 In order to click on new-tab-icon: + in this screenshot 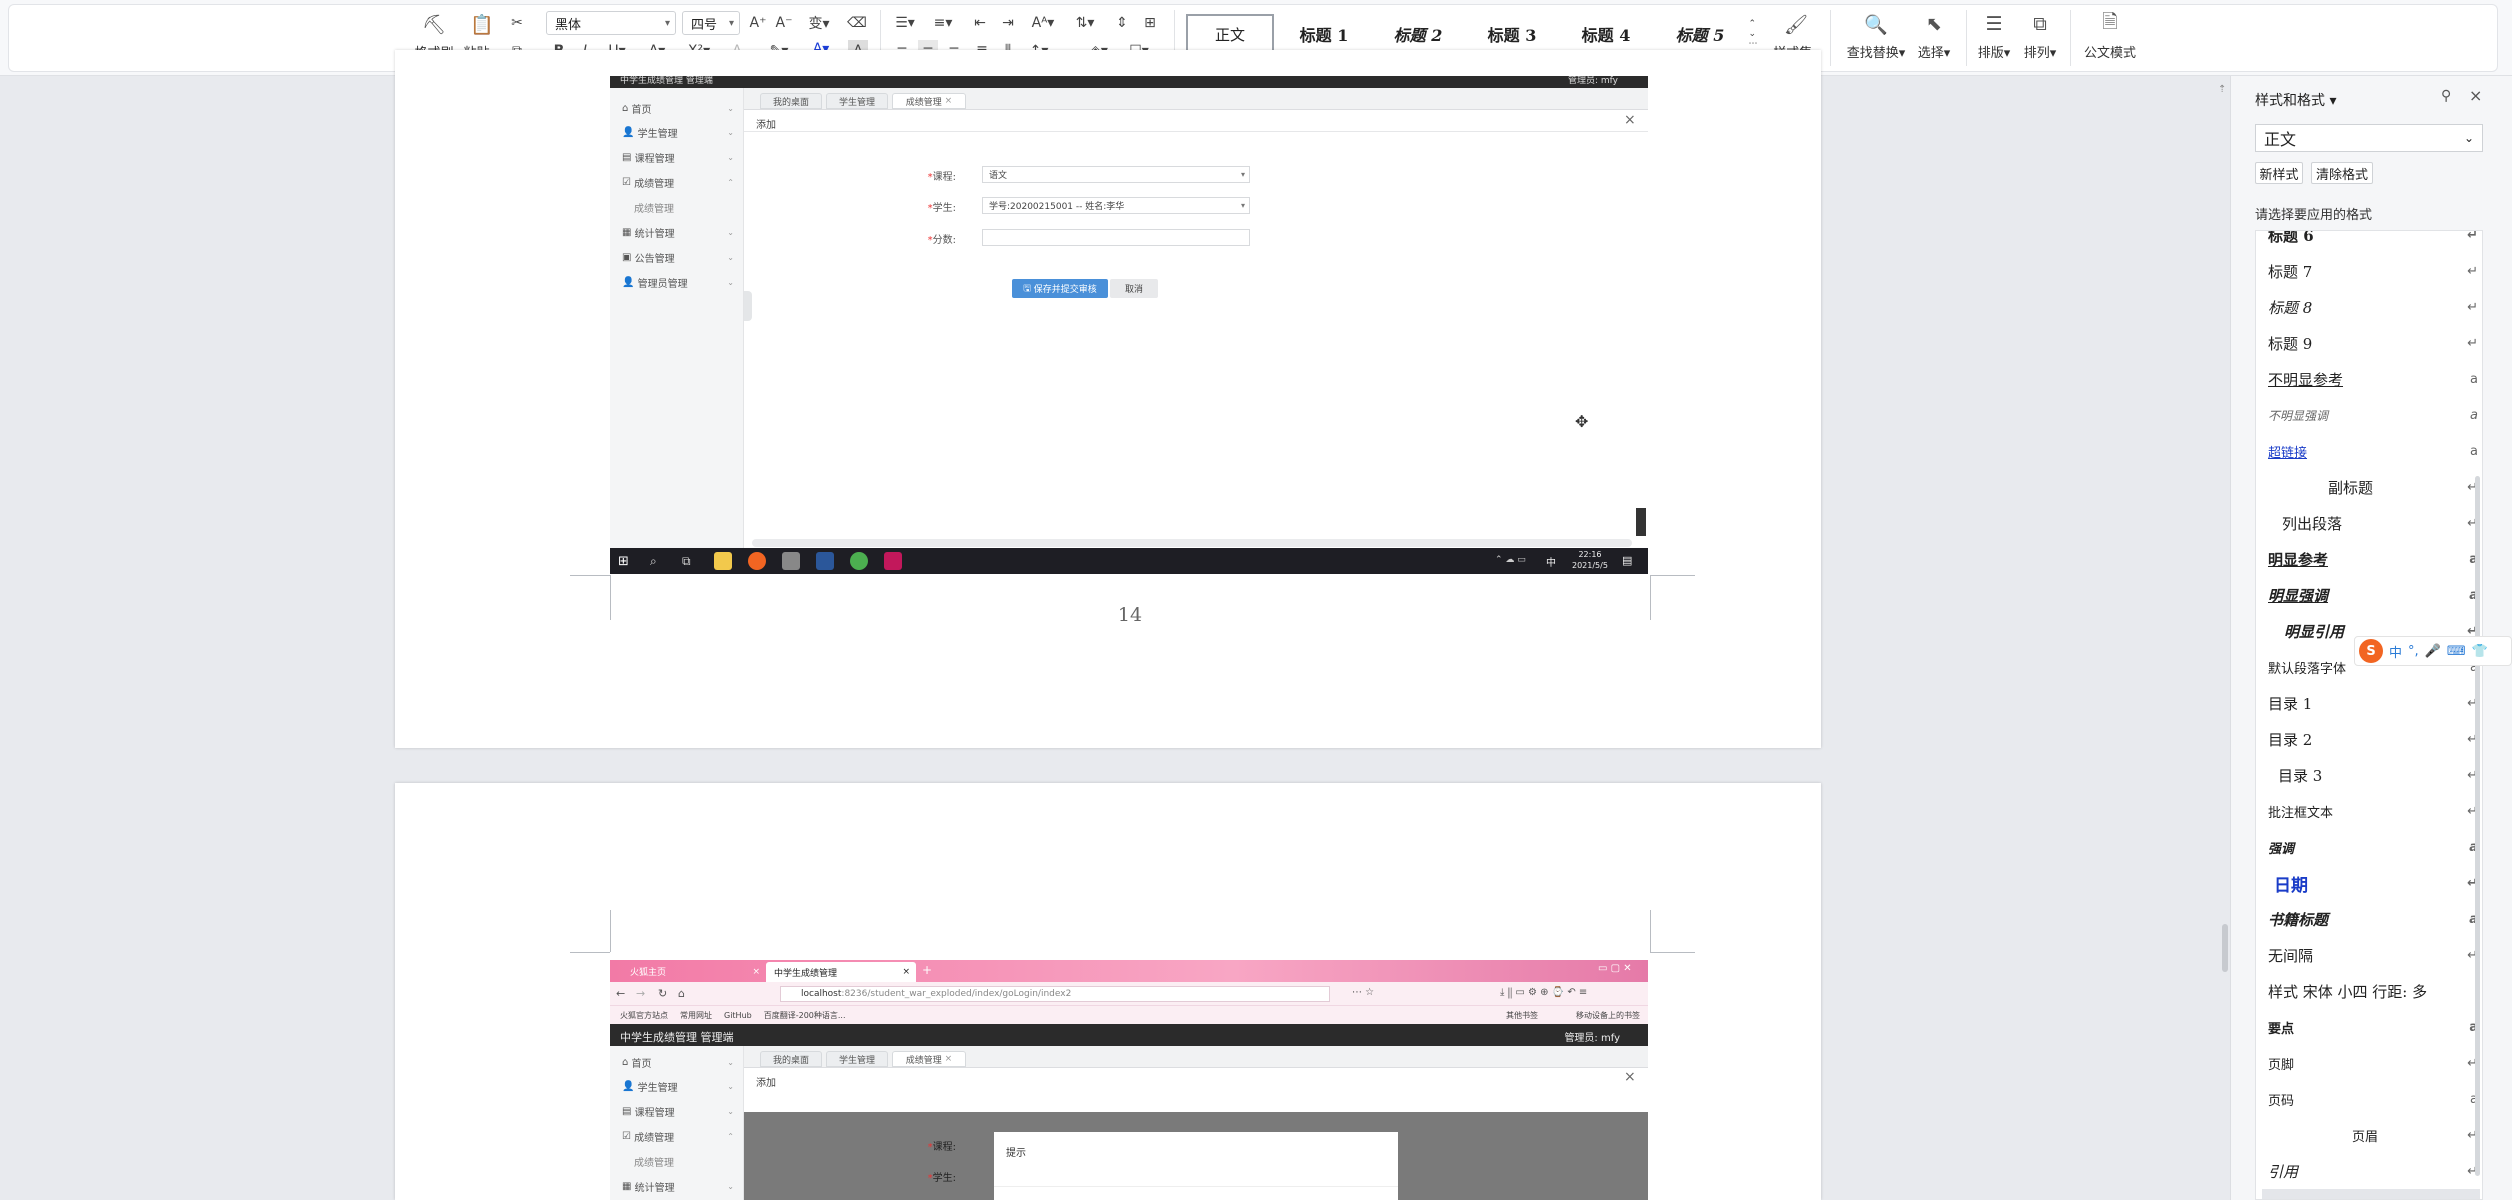, I will do `click(927, 970)`.